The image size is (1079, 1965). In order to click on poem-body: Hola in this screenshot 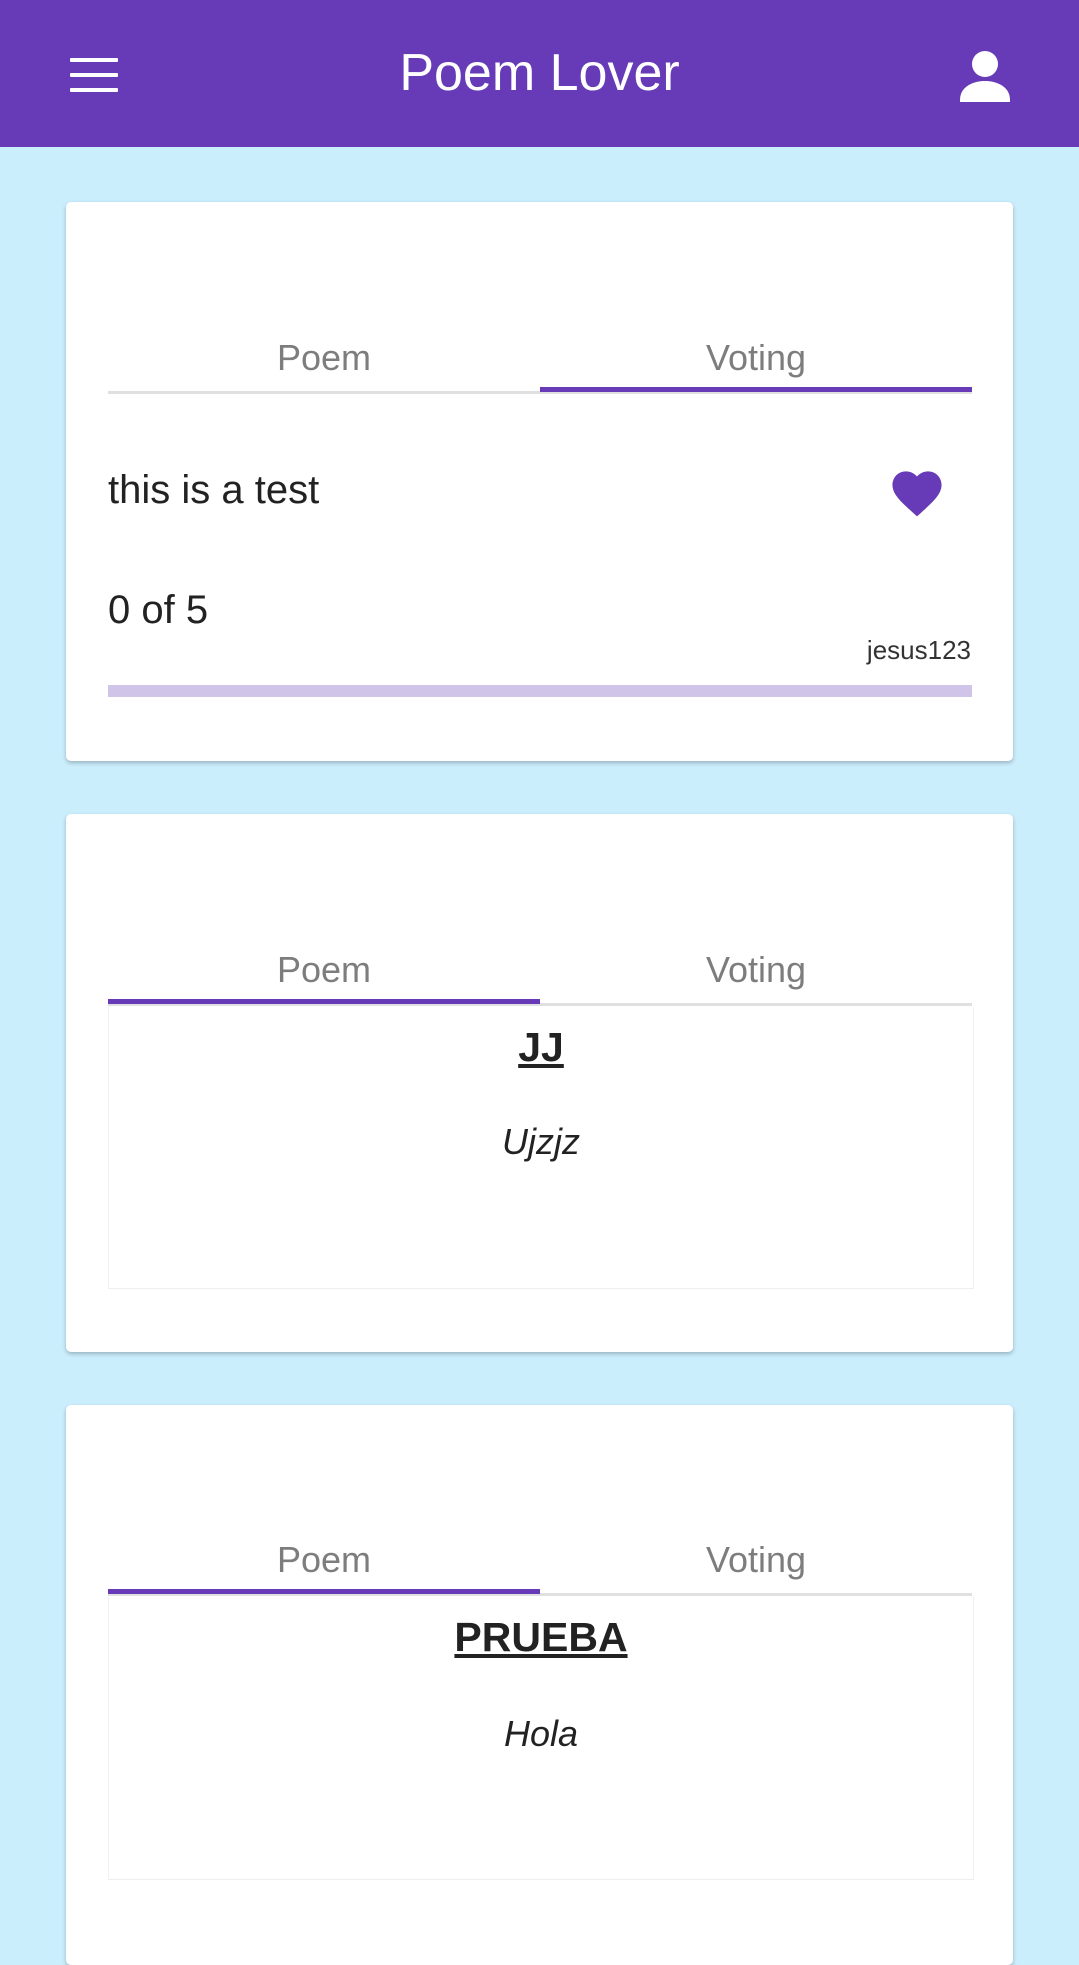, I will do `click(541, 1733)`.